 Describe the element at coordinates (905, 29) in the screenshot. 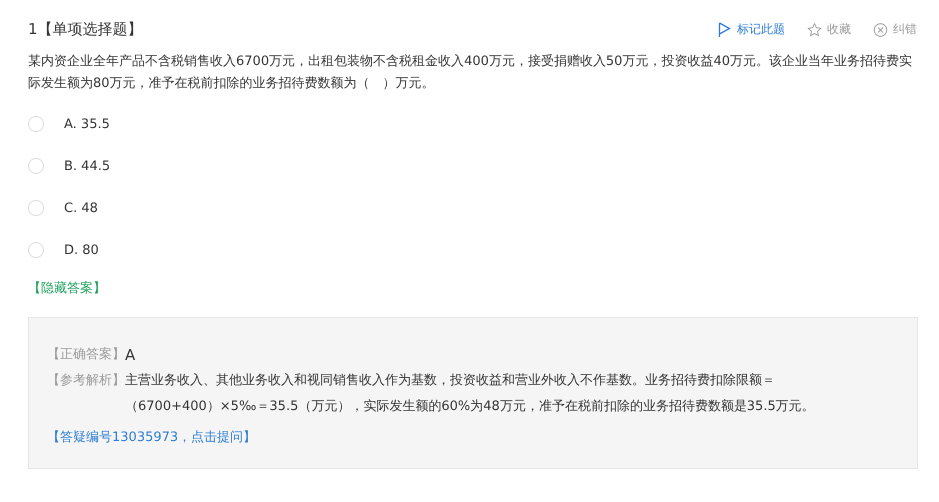

I see `report-error-button: 纠错` at that location.